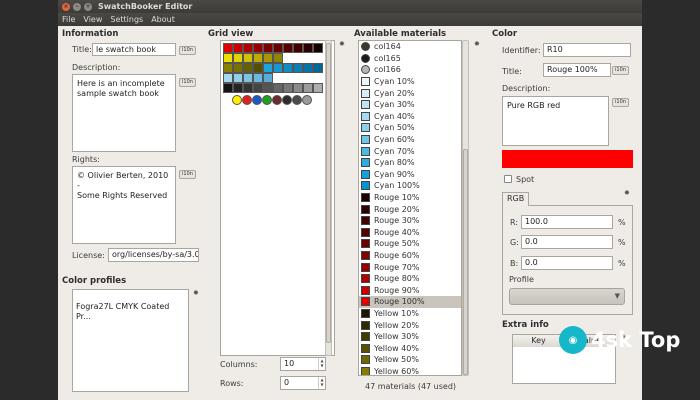 This screenshot has width=700, height=400. What do you see at coordinates (277, 198) in the screenshot?
I see `swatch-grid` at bounding box center [277, 198].